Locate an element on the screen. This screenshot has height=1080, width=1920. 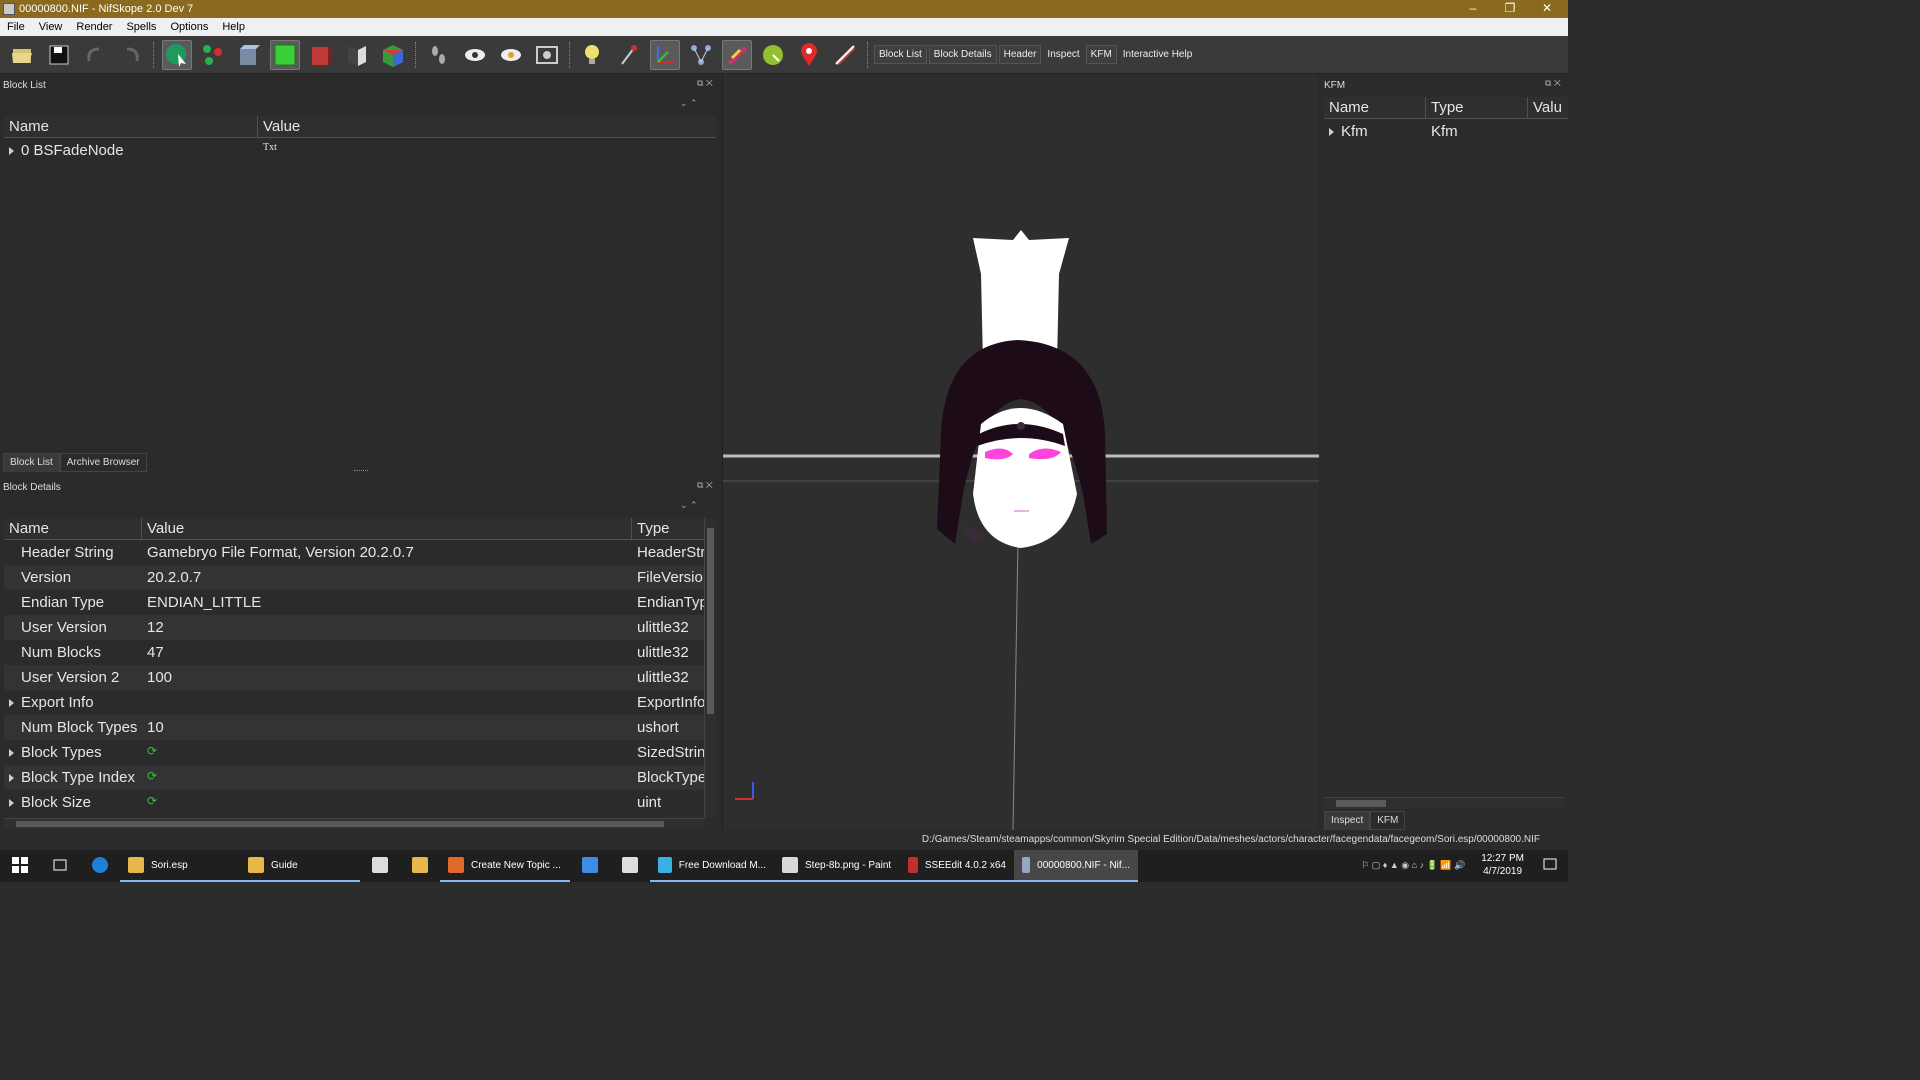
field-value: 20.2.0.7 is located at coordinates (387, 577).